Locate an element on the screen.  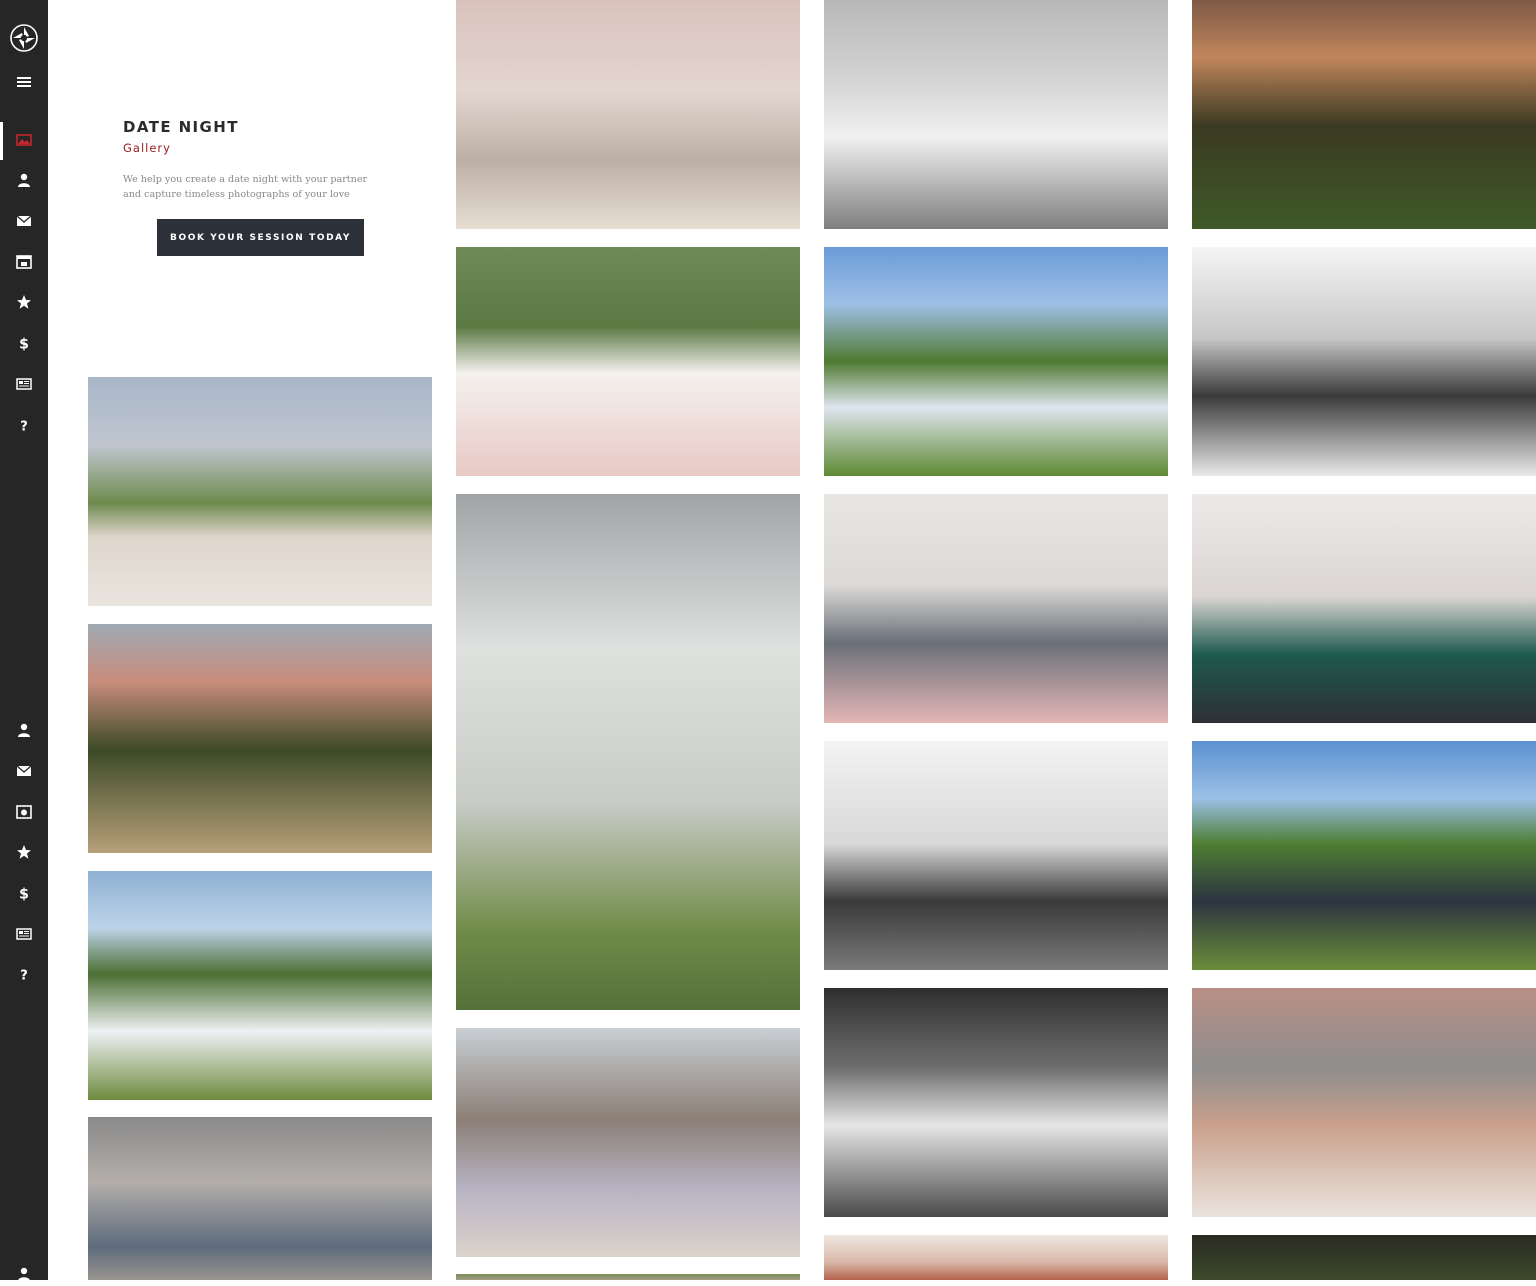
calendar-icon is located at coordinates (24, 262).